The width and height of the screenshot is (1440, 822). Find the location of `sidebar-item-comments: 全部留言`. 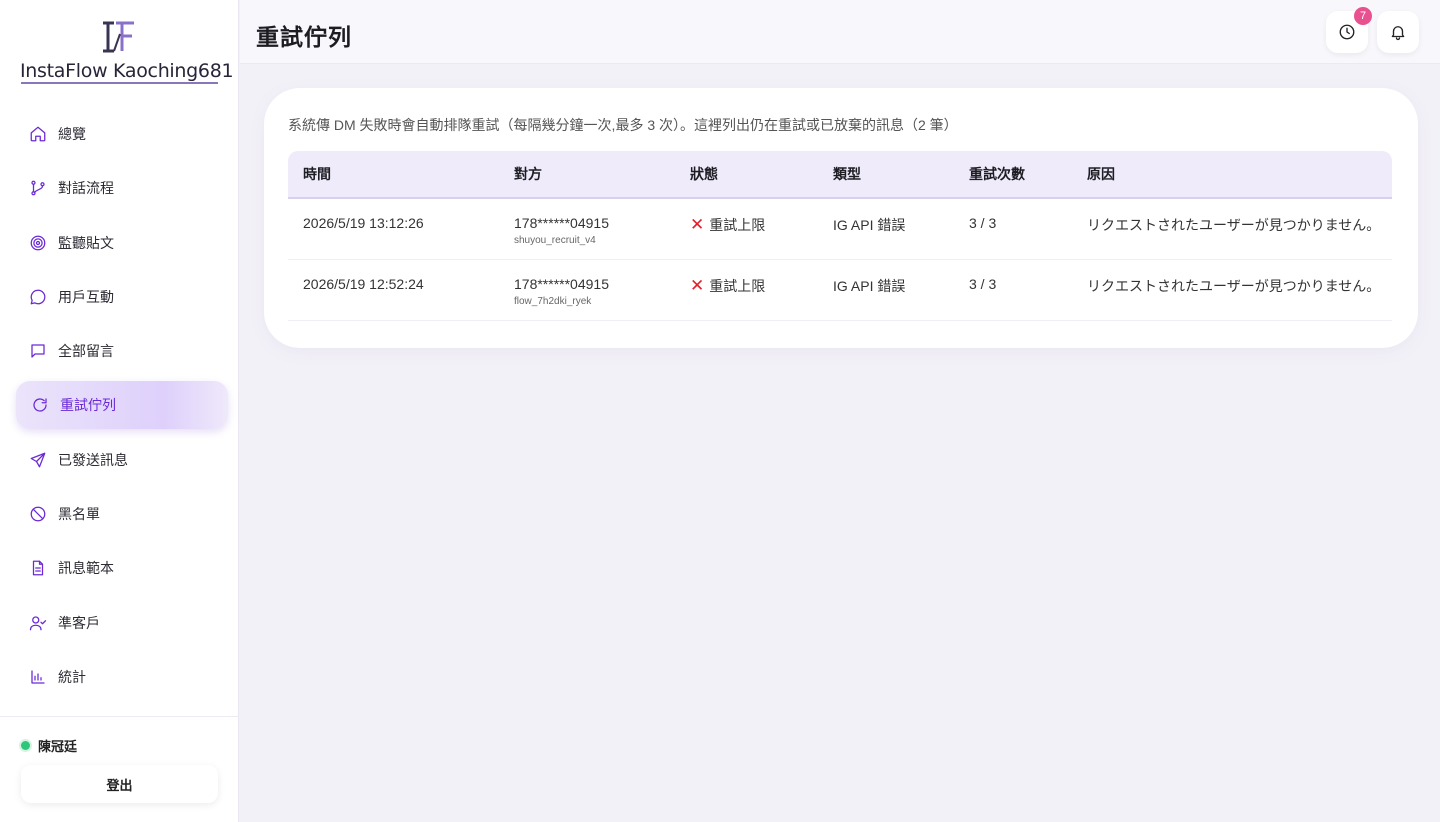

sidebar-item-comments: 全部留言 is located at coordinates (122, 351).